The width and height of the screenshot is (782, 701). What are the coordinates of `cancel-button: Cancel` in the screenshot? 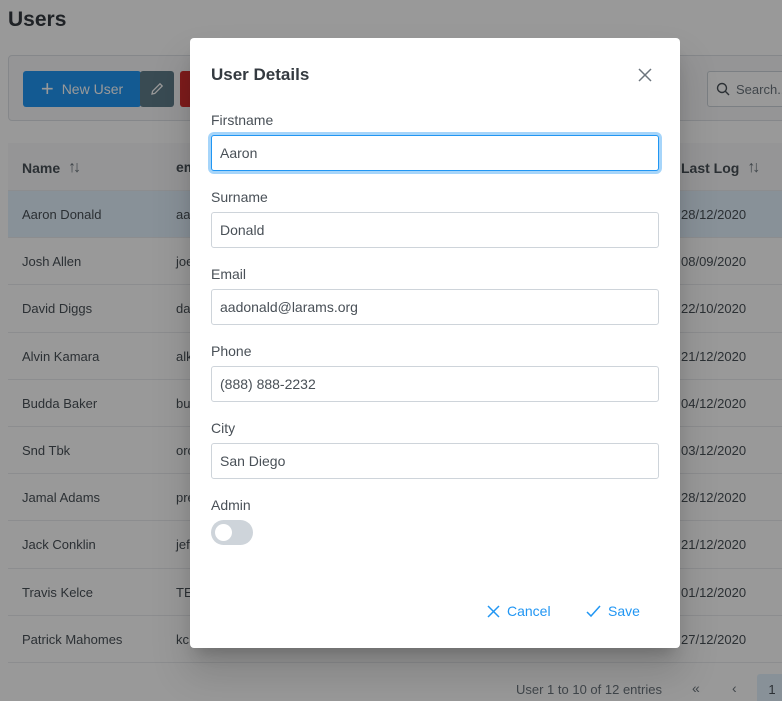 It's located at (519, 611).